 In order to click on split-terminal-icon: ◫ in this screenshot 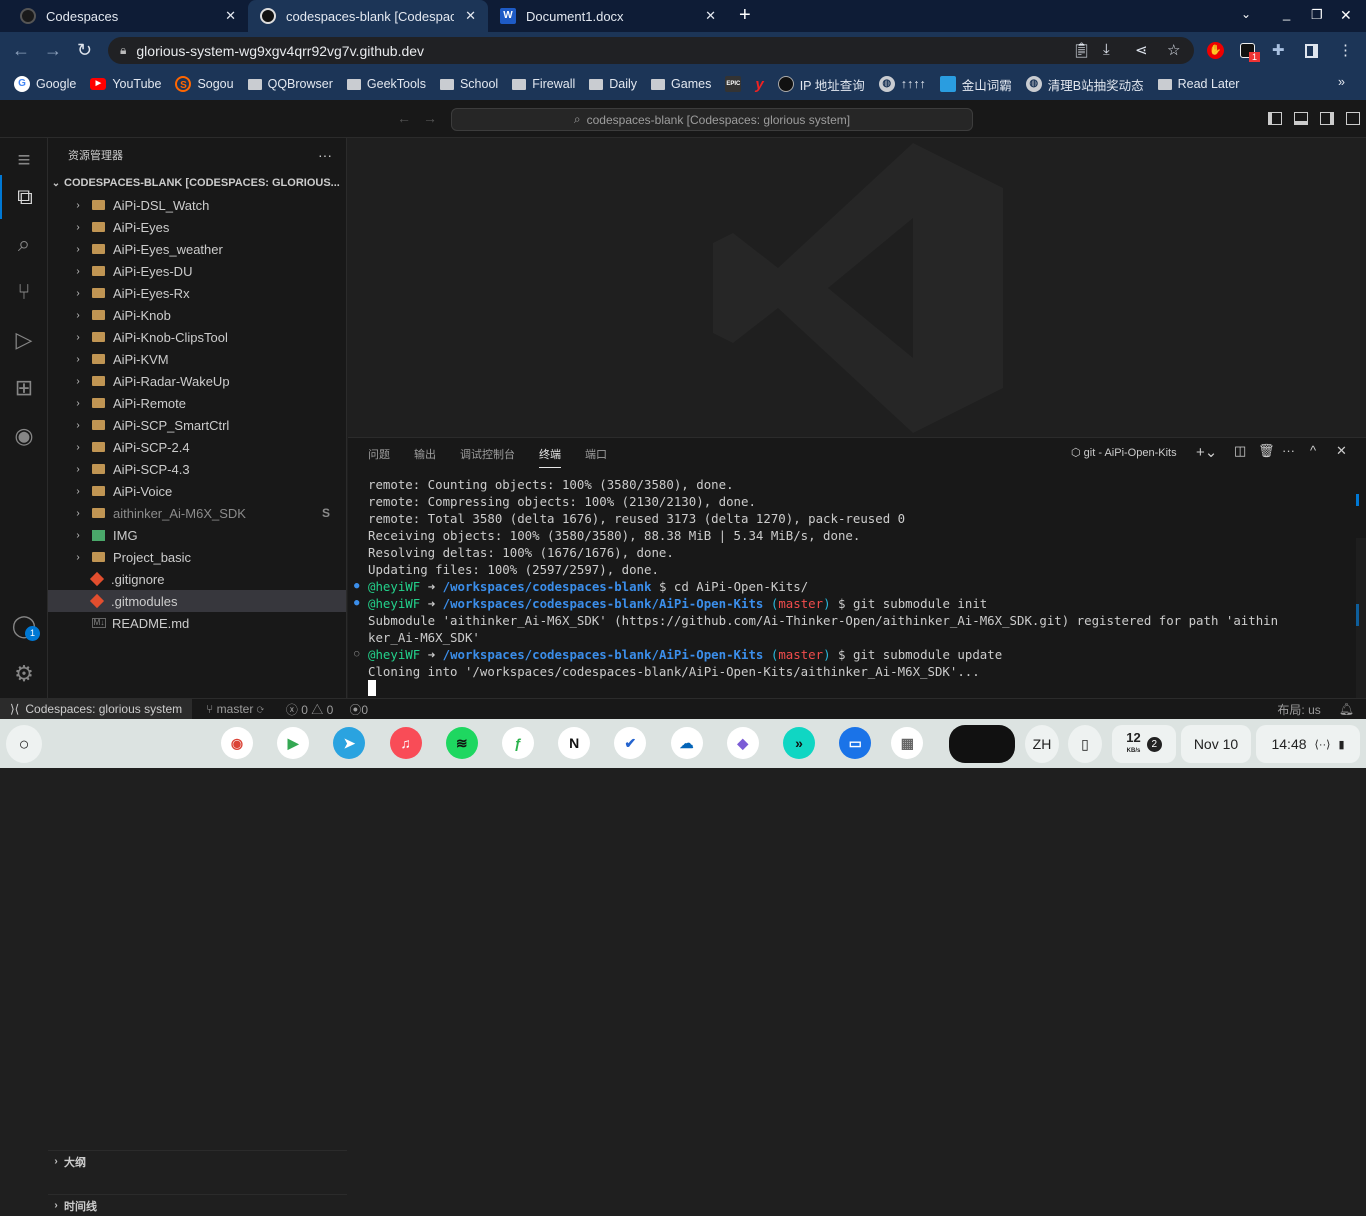, I will do `click(1240, 451)`.